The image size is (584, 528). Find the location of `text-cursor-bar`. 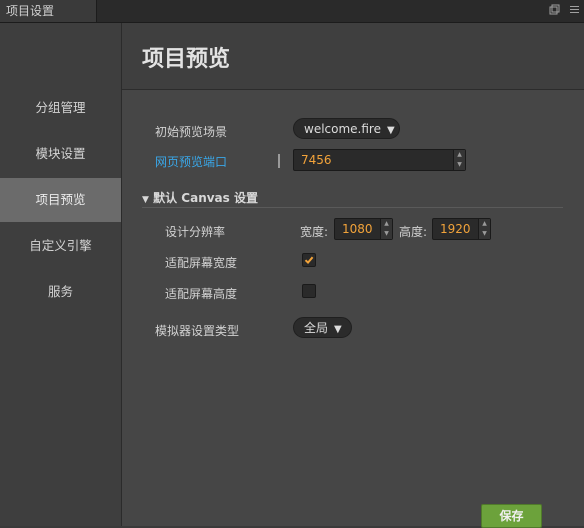

text-cursor-bar is located at coordinates (279, 161).